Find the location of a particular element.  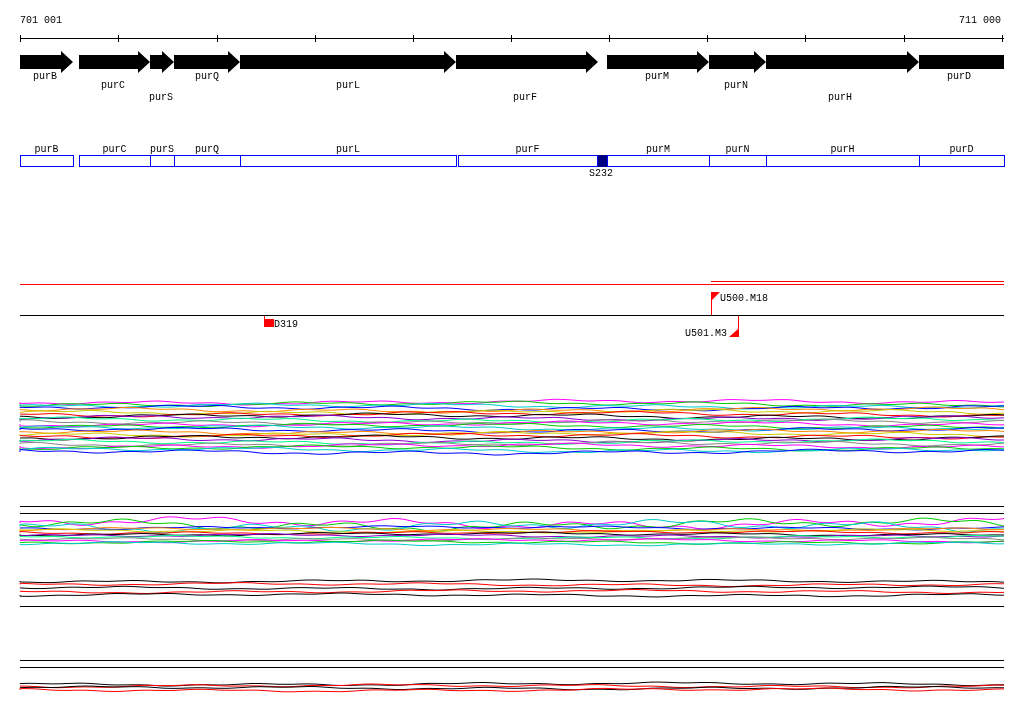

gene-label: purL is located at coordinates (348, 85).